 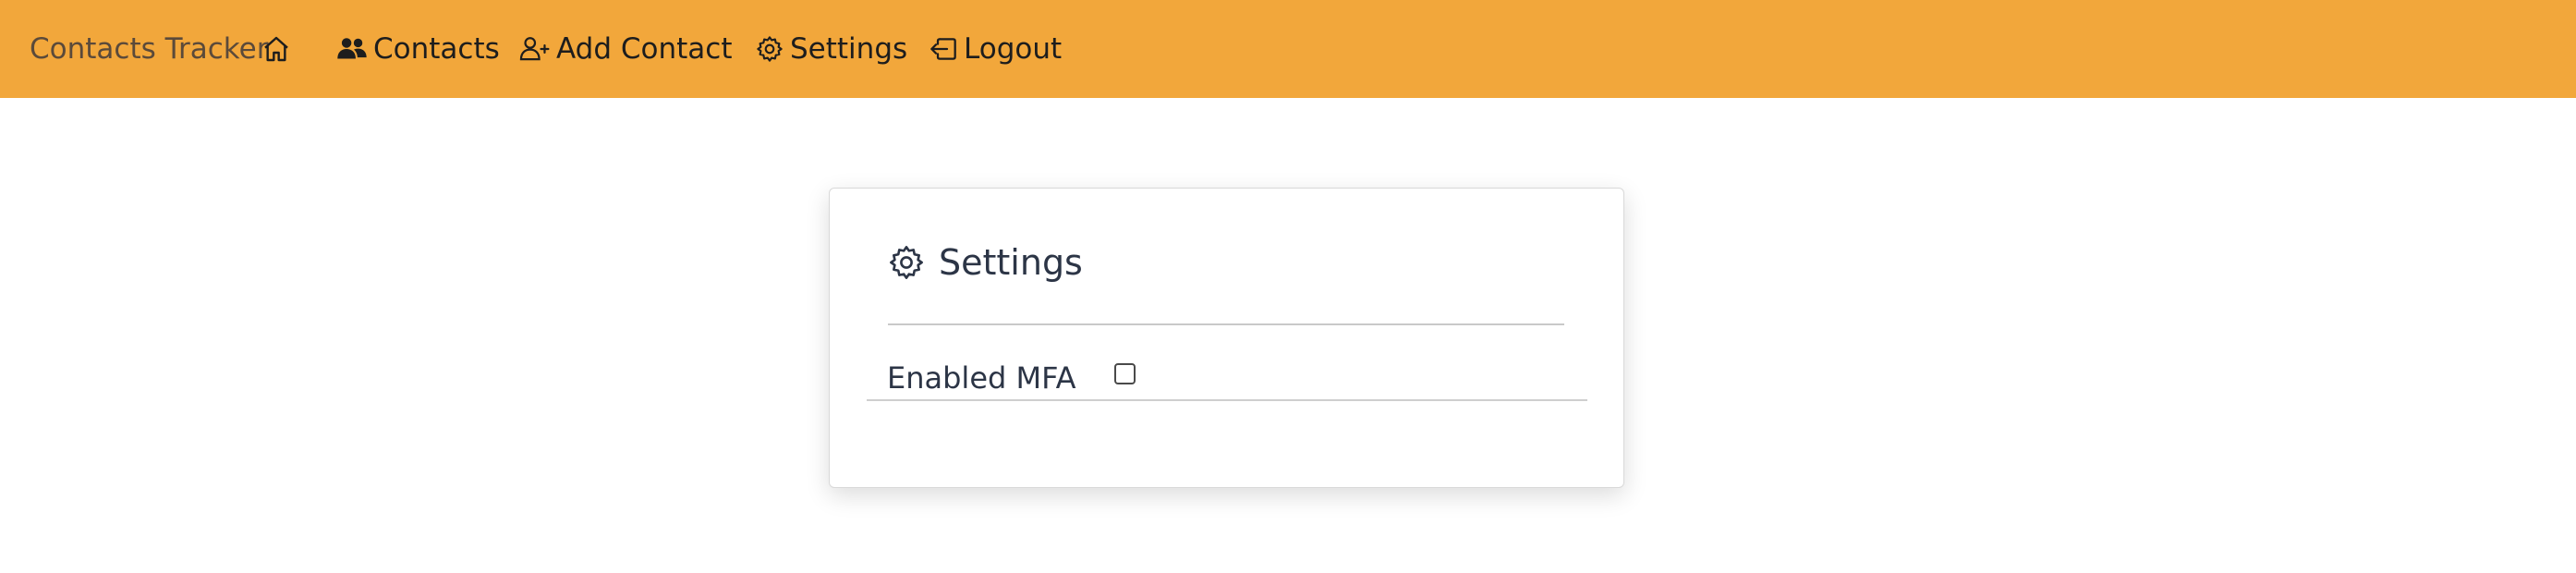 I want to click on nav-add-contact-label: Add Contact, so click(x=644, y=49).